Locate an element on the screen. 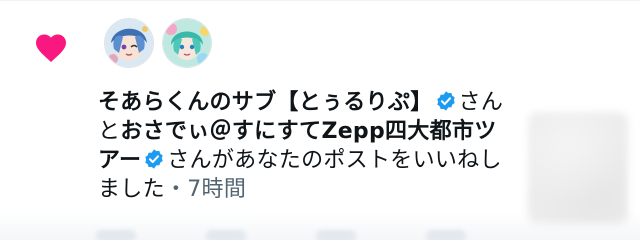 The width and height of the screenshot is (640, 240). partial-next-row is located at coordinates (281, 235).